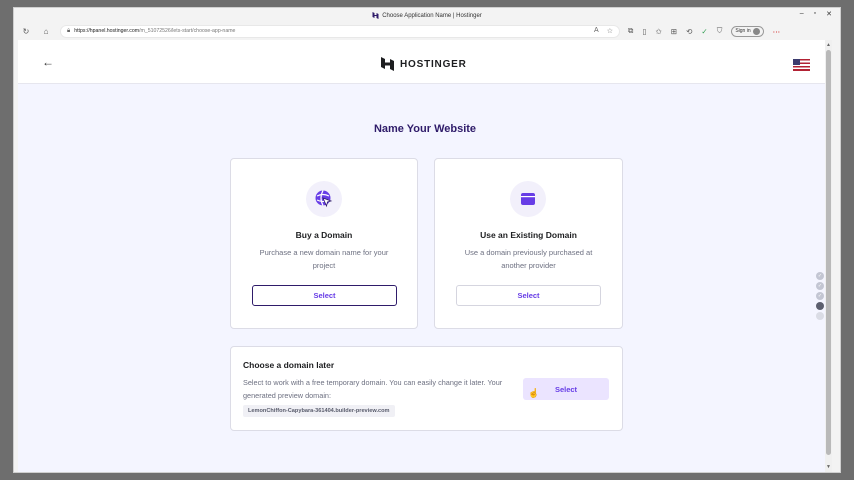 Image resolution: width=854 pixels, height=480 pixels. I want to click on favorite-star-icon: ☆, so click(610, 31).